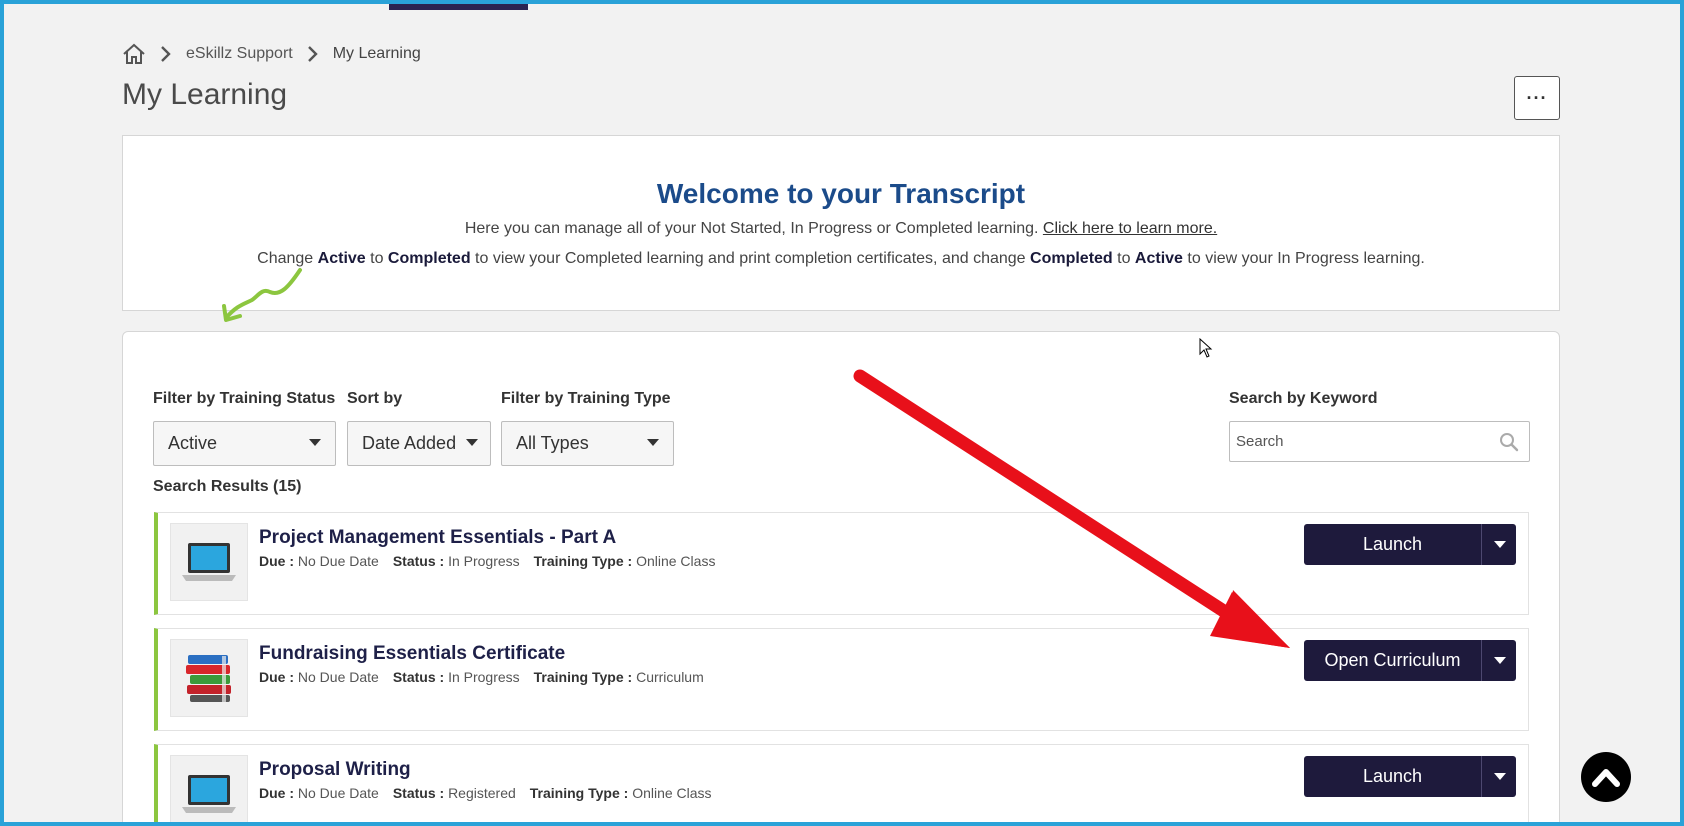  I want to click on more-options-button: ···, so click(1537, 98).